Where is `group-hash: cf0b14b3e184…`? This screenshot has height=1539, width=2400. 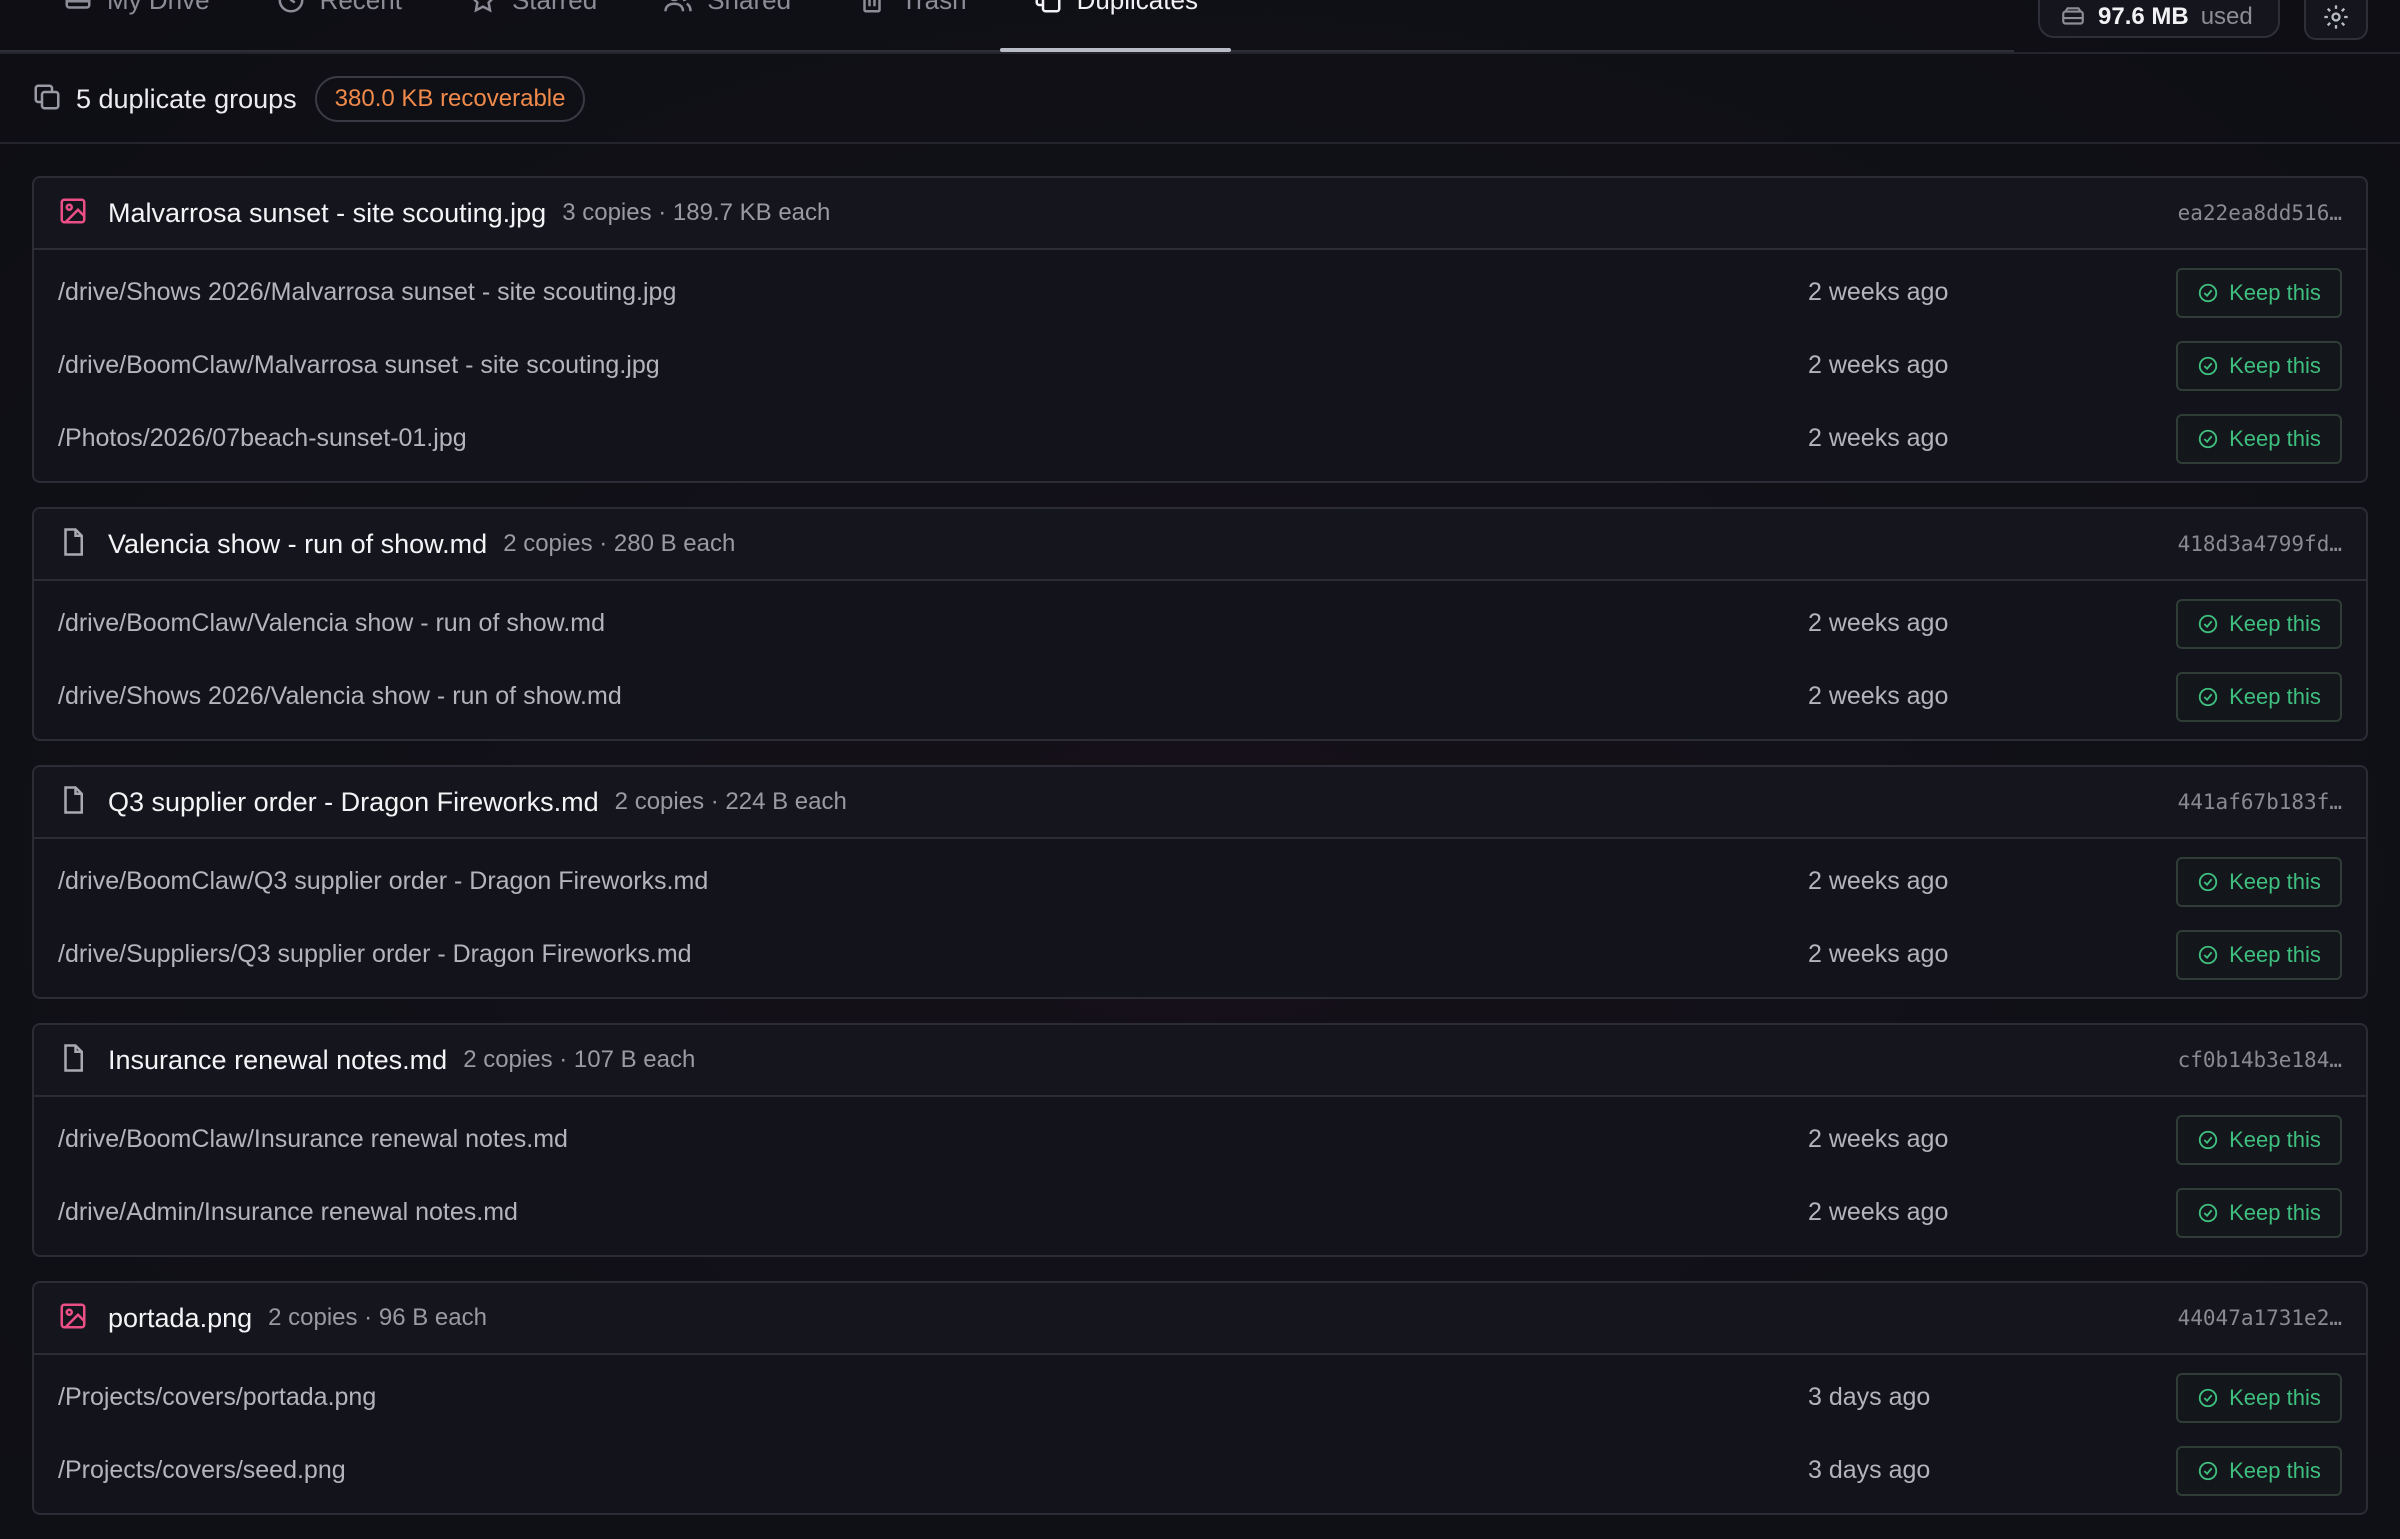 group-hash: cf0b14b3e184… is located at coordinates (2259, 1060).